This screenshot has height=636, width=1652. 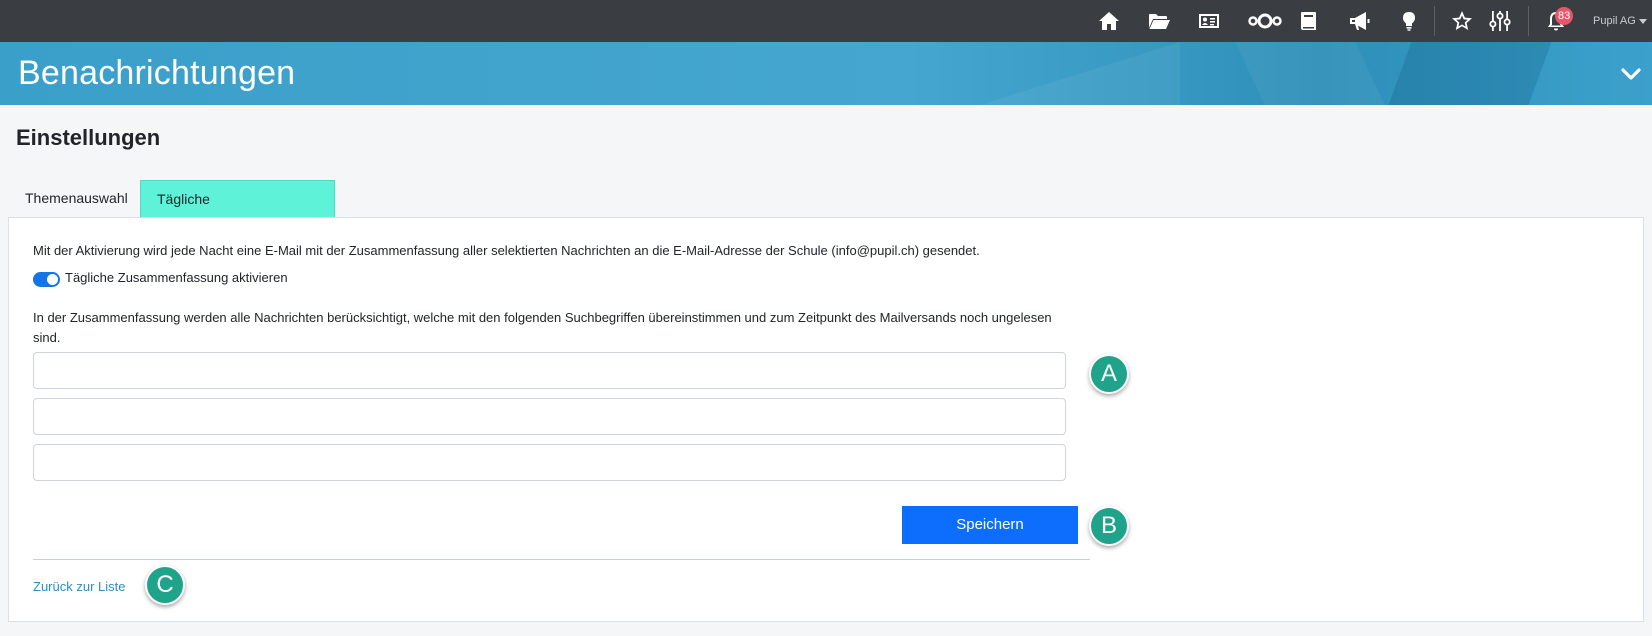 I want to click on lightbulb-icon, so click(x=1409, y=21).